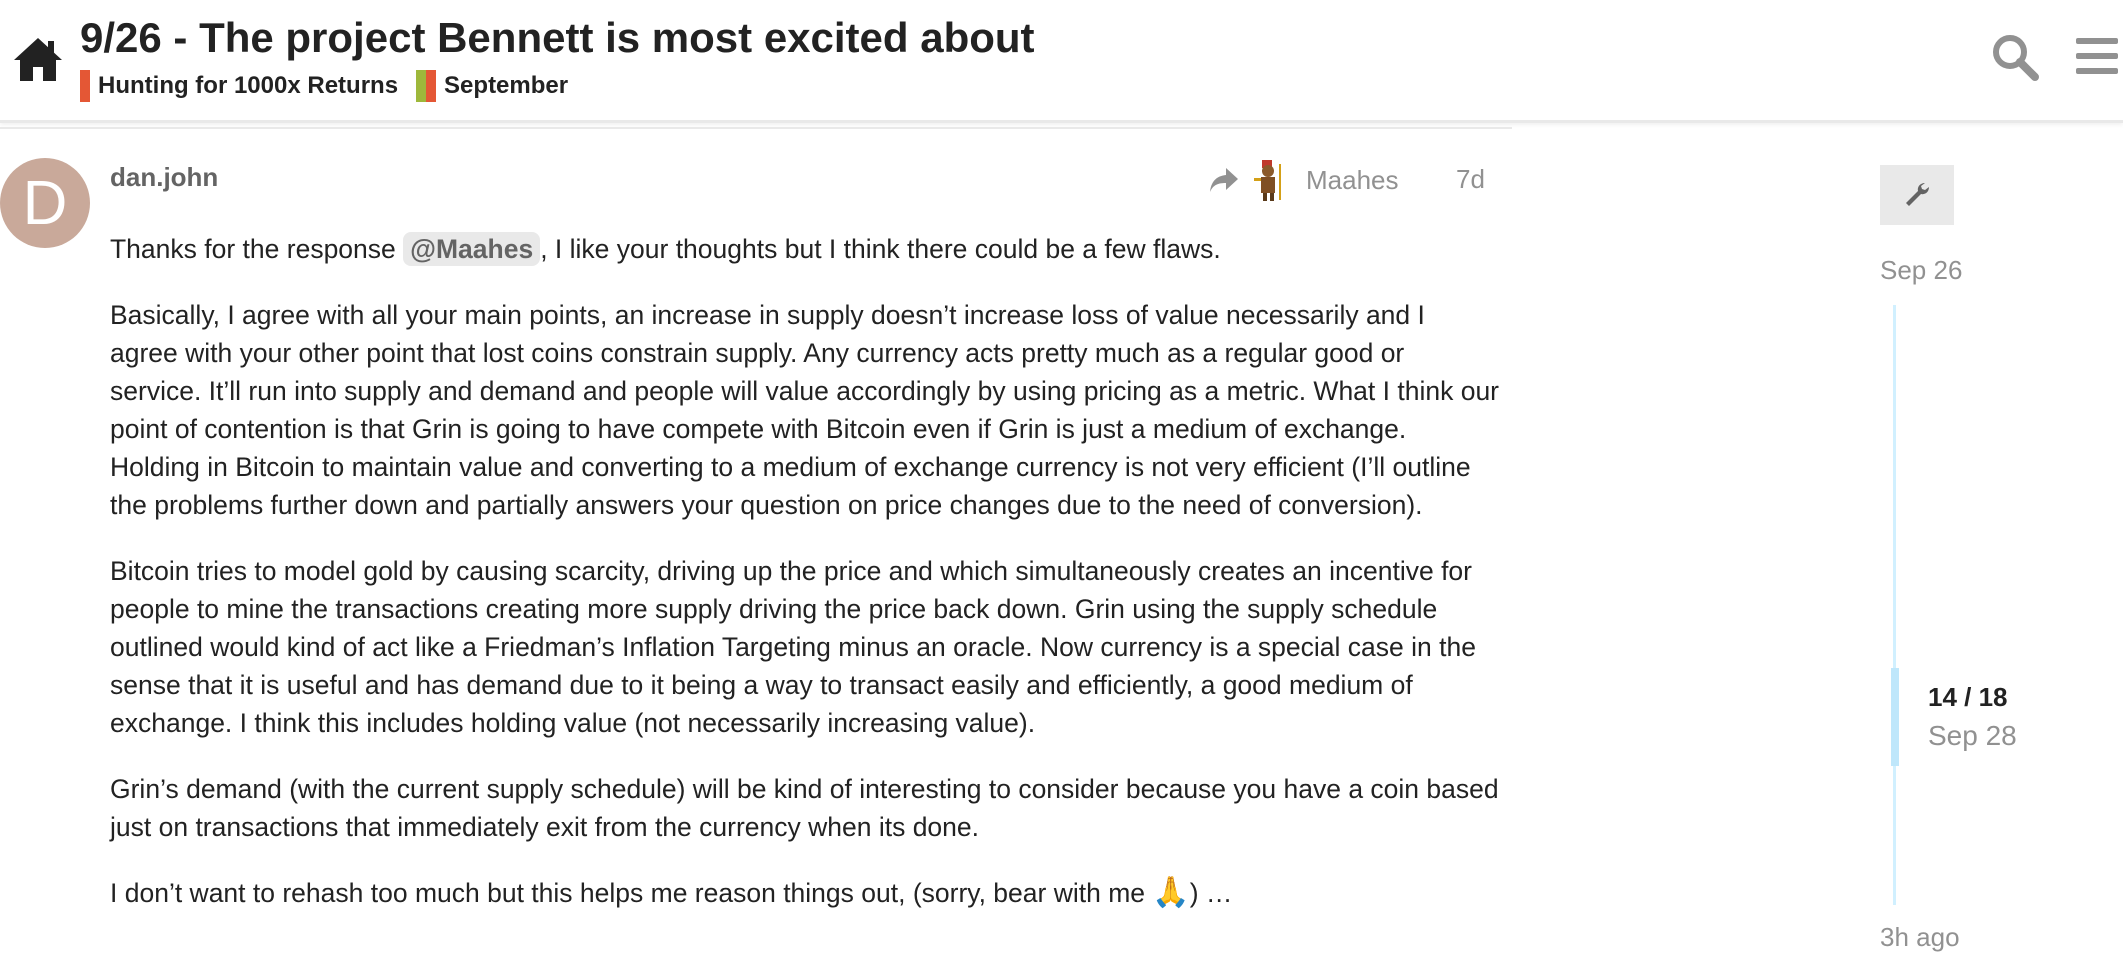 The height and width of the screenshot is (977, 2123). What do you see at coordinates (164, 177) in the screenshot?
I see `post-username: dan.john` at bounding box center [164, 177].